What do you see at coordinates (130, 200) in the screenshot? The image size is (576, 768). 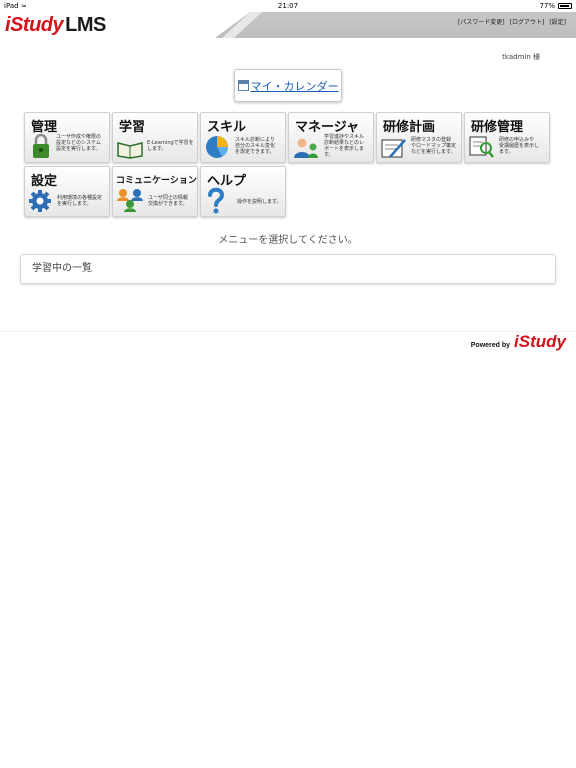 I see `people-icon` at bounding box center [130, 200].